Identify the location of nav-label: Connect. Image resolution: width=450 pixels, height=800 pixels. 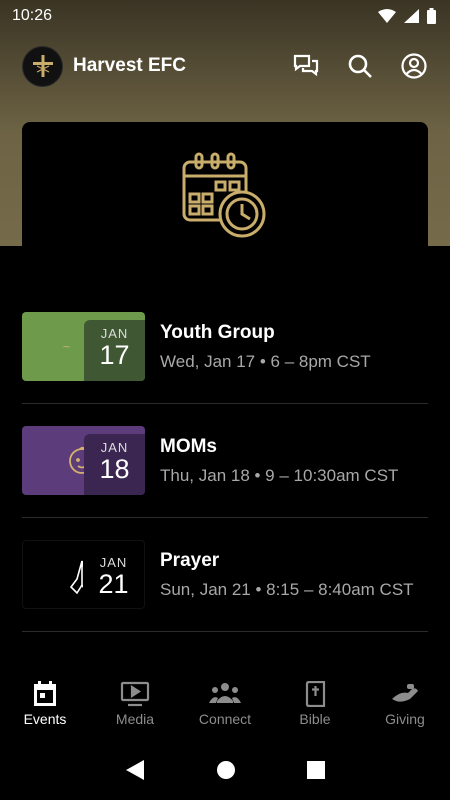
(225, 719).